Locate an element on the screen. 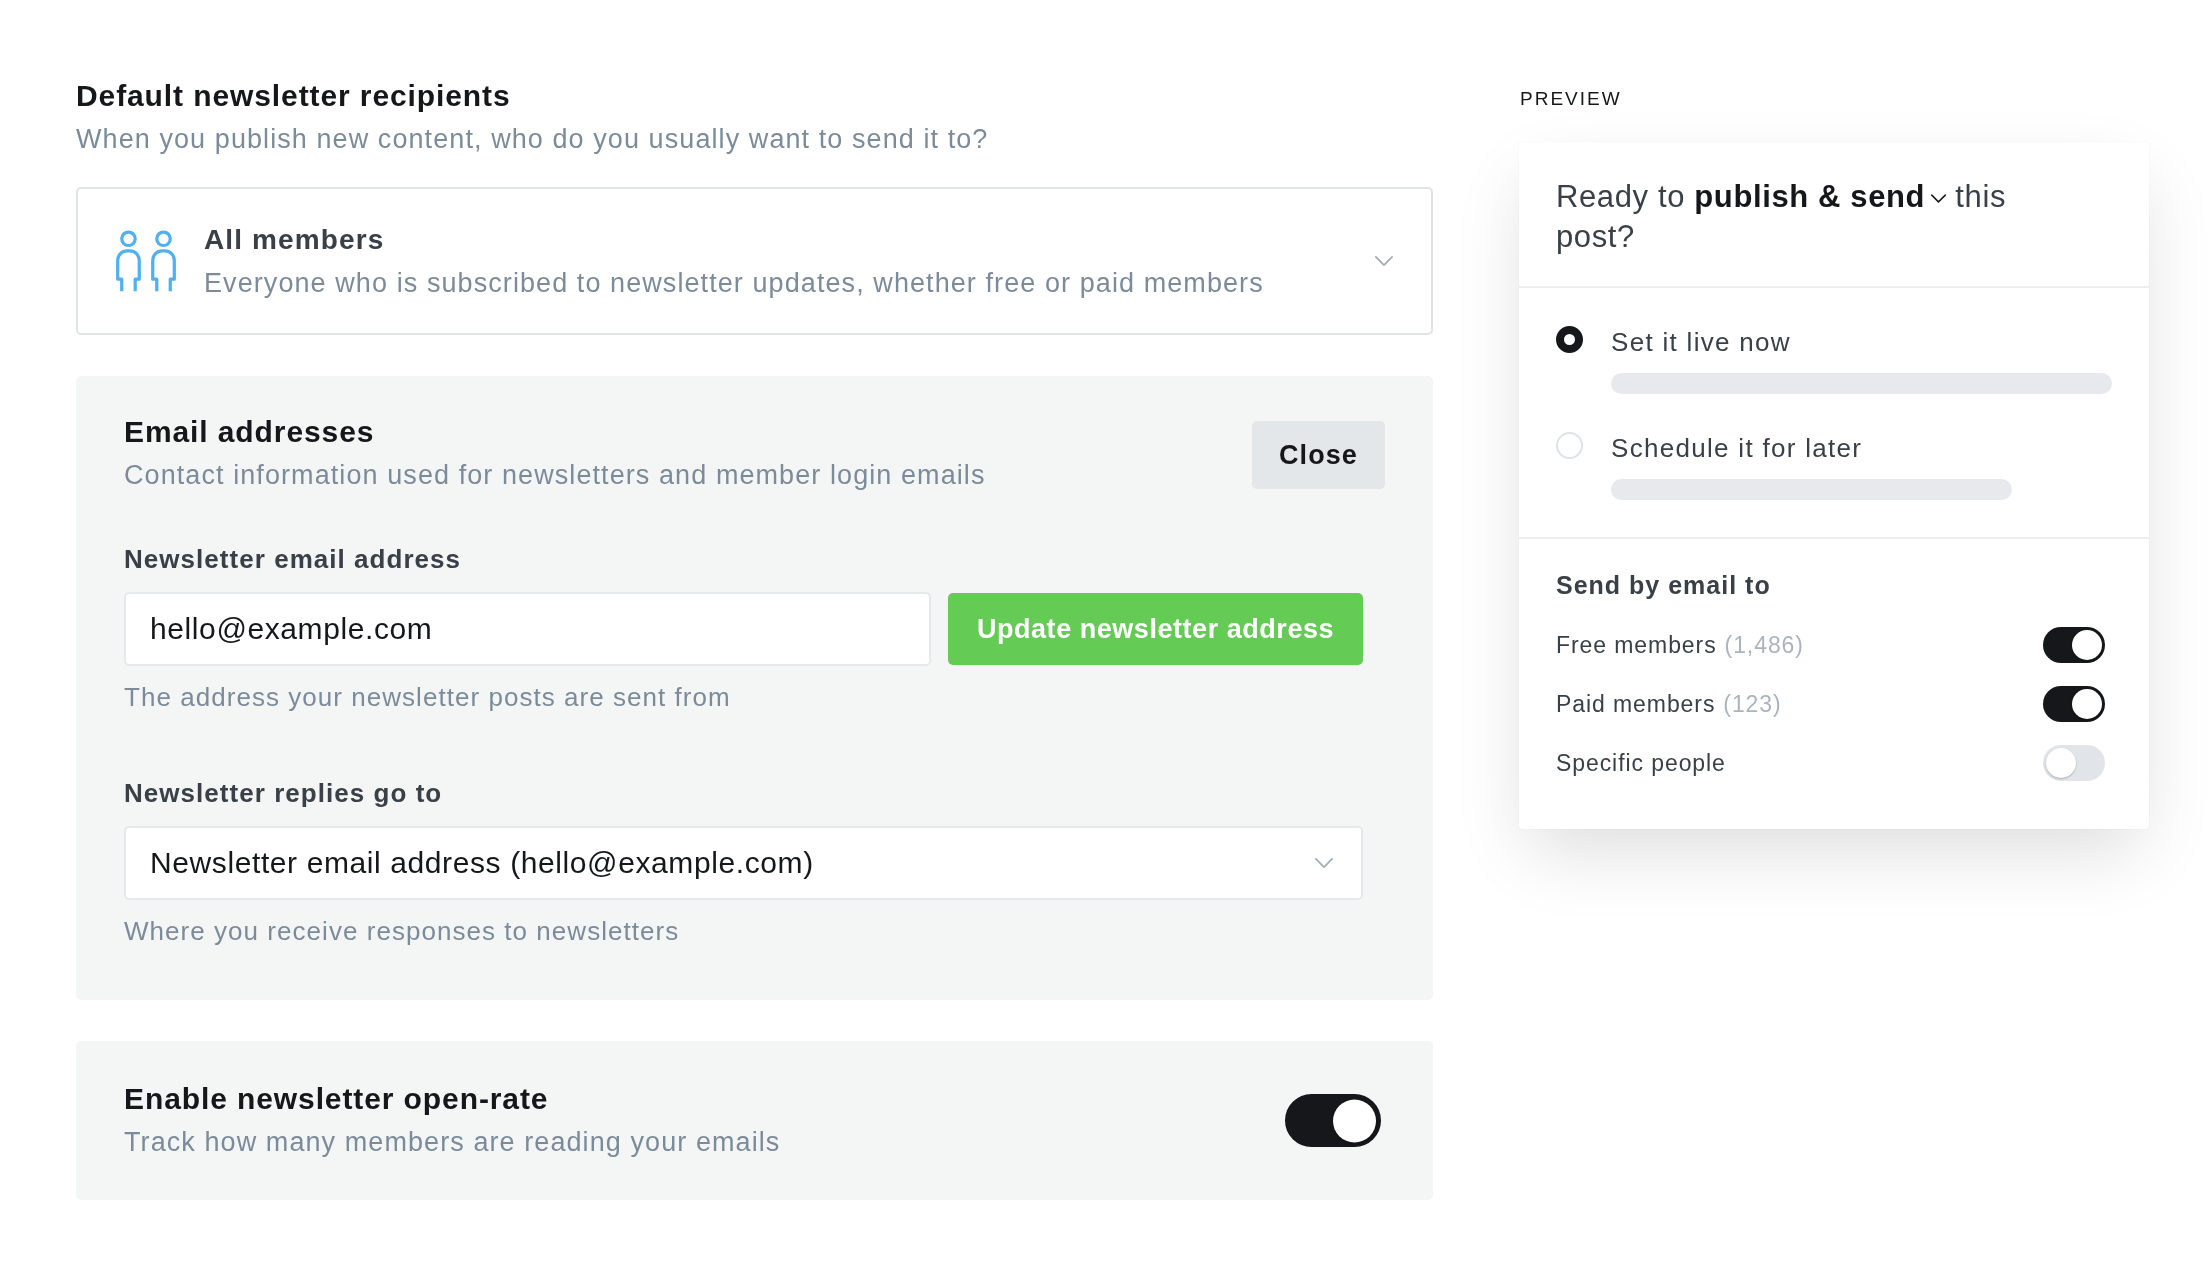 Image resolution: width=2208 pixels, height=1282 pixels. audience-label: Specific people is located at coordinates (1641, 763).